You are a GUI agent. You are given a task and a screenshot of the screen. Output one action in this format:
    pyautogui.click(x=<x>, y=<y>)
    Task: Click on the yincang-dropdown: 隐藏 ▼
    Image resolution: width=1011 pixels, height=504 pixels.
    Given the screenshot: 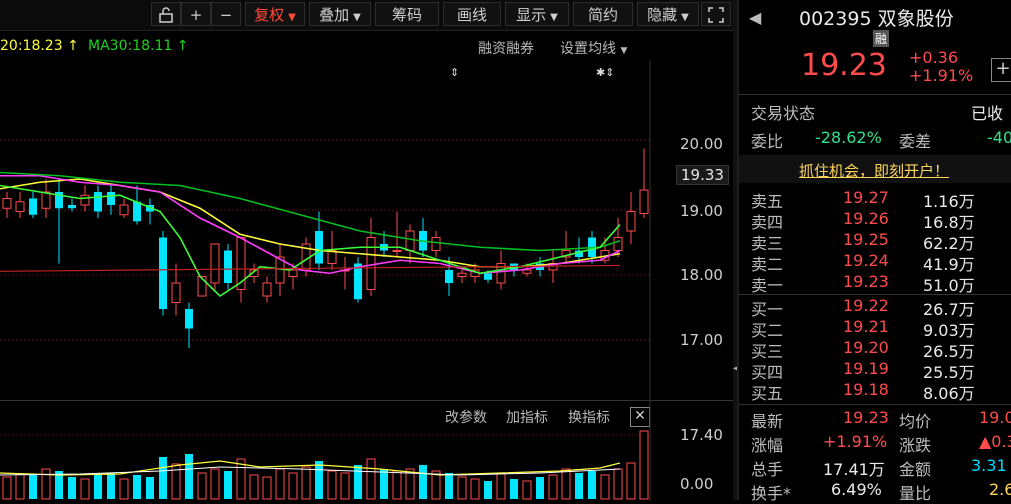 What is the action you would take?
    pyautogui.click(x=668, y=14)
    